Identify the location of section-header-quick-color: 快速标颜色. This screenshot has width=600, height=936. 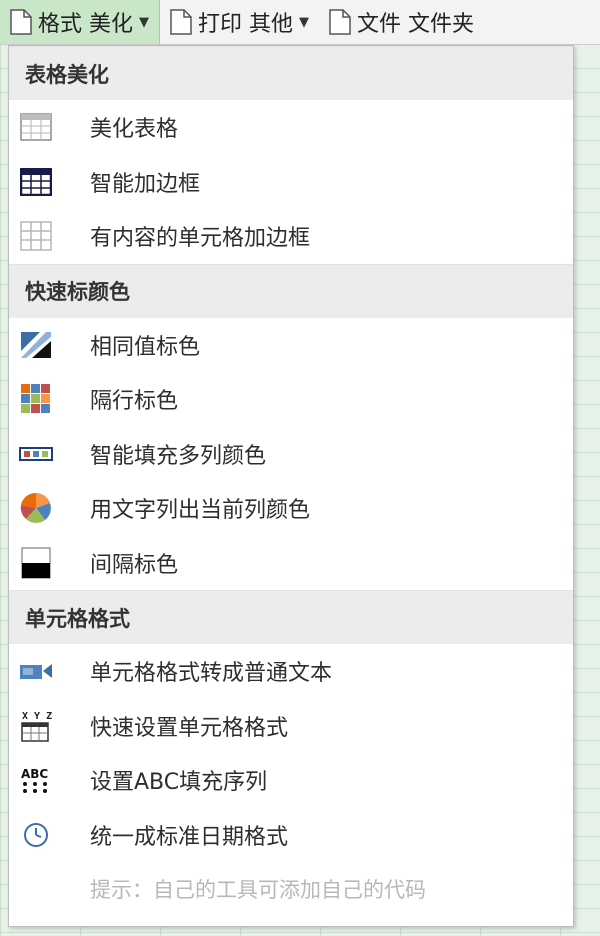
(291, 290).